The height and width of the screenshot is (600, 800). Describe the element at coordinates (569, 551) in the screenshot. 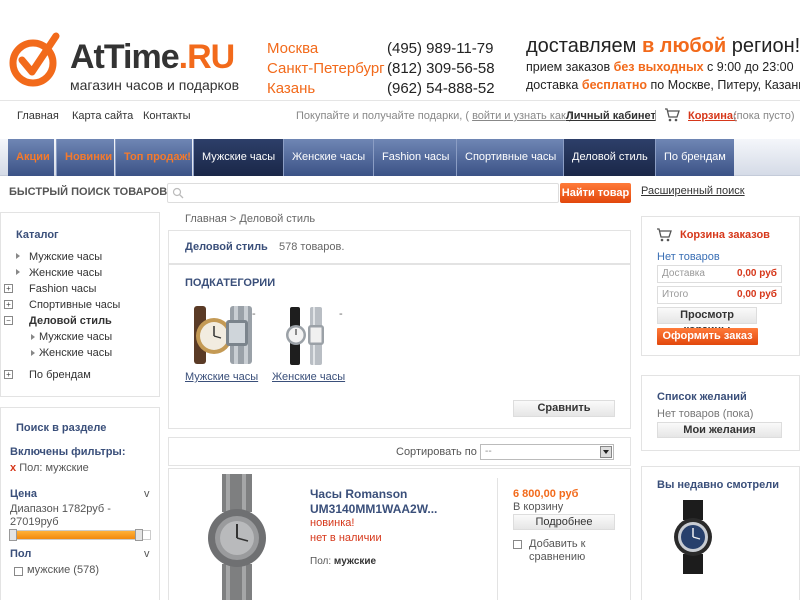

I see `add-to-compare-label: Добавить к сравнению` at that location.